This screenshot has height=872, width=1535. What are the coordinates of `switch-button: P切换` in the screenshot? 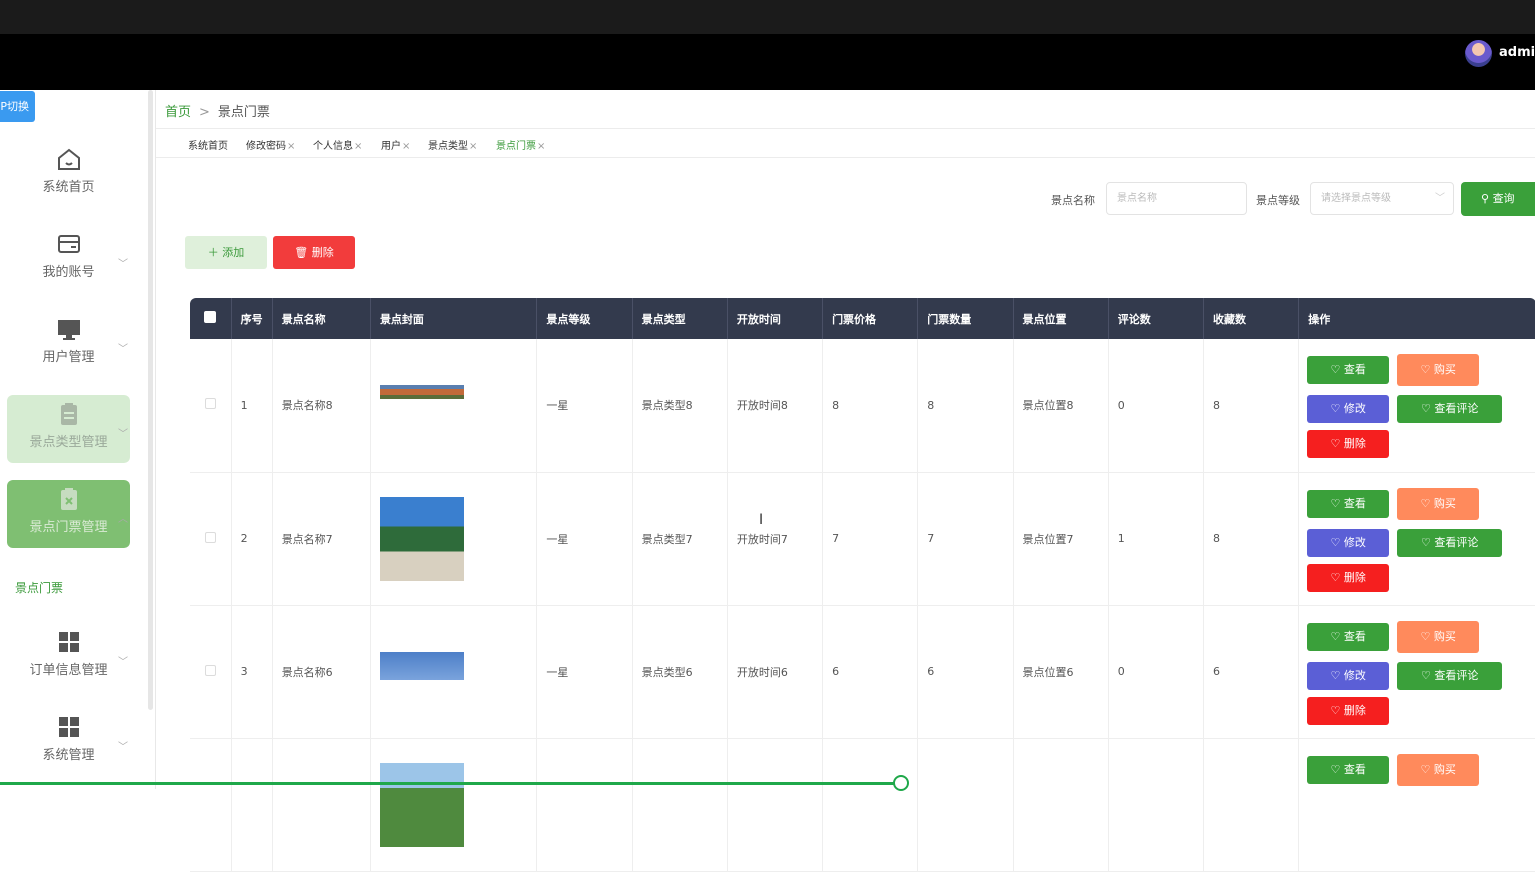 It's located at (17, 106).